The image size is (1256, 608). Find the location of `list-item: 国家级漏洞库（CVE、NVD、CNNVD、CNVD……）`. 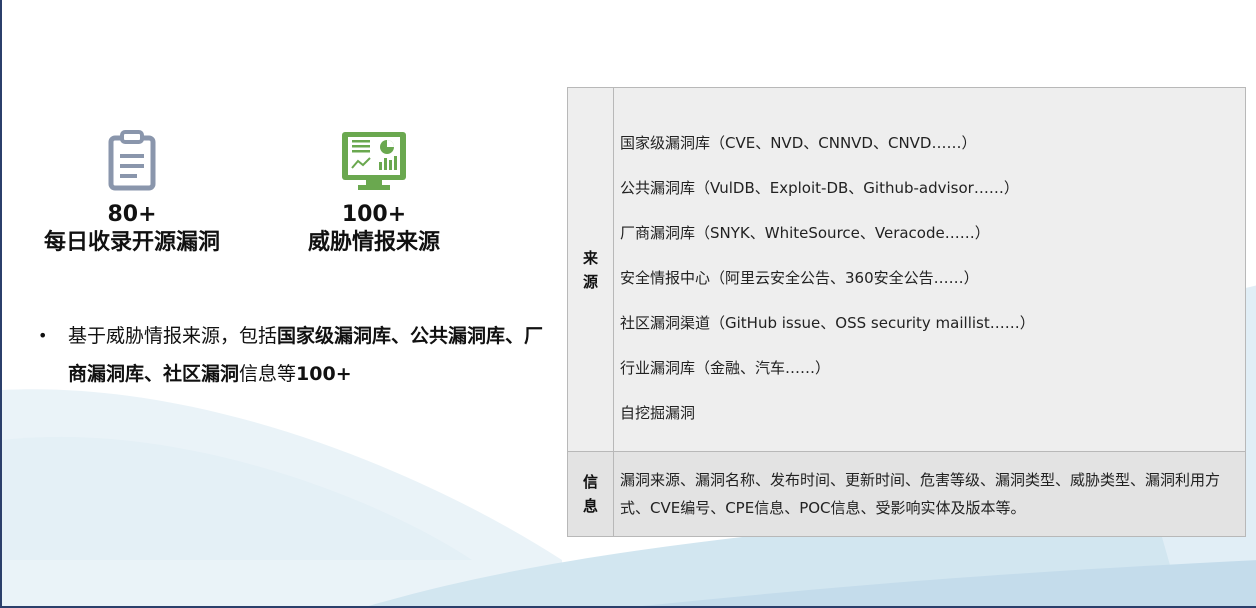

list-item: 国家级漏洞库（CVE、NVD、CNNVD、CNVD……） is located at coordinates (798, 142).